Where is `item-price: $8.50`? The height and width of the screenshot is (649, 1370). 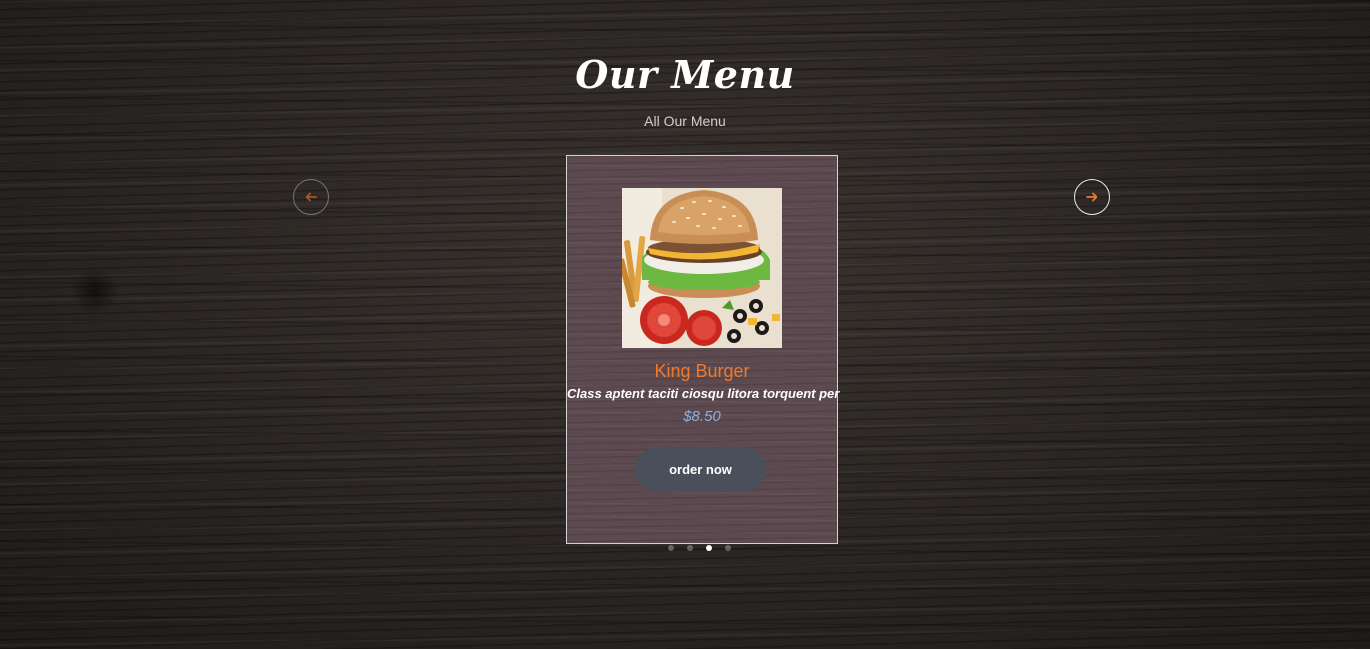 item-price: $8.50 is located at coordinates (702, 416).